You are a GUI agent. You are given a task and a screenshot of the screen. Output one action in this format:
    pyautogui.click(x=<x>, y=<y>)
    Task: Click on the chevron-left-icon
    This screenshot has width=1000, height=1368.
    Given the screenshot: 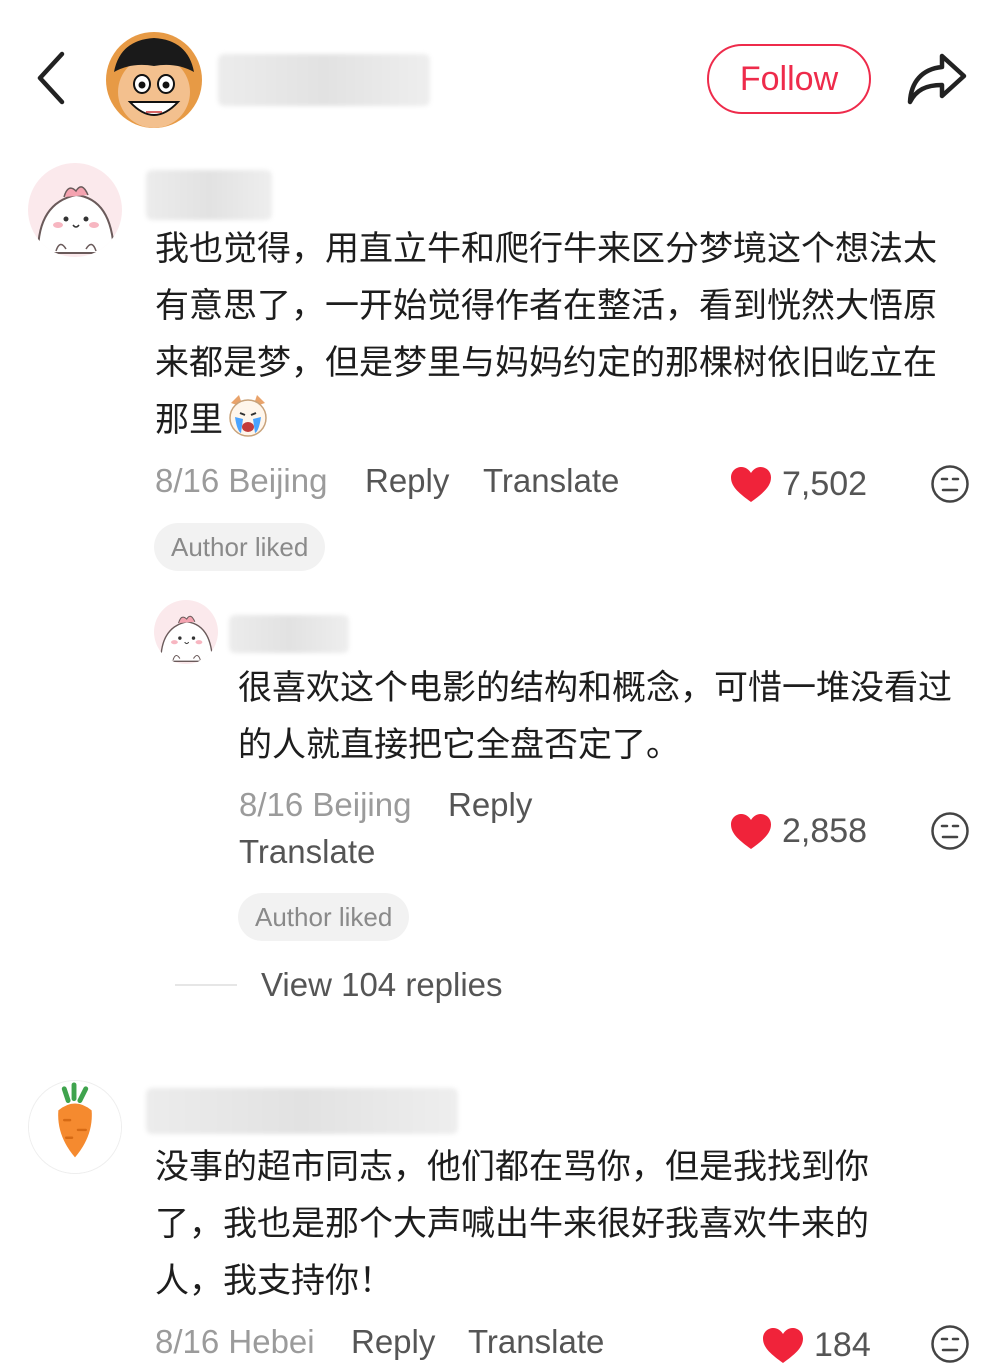 What is the action you would take?
    pyautogui.click(x=51, y=78)
    